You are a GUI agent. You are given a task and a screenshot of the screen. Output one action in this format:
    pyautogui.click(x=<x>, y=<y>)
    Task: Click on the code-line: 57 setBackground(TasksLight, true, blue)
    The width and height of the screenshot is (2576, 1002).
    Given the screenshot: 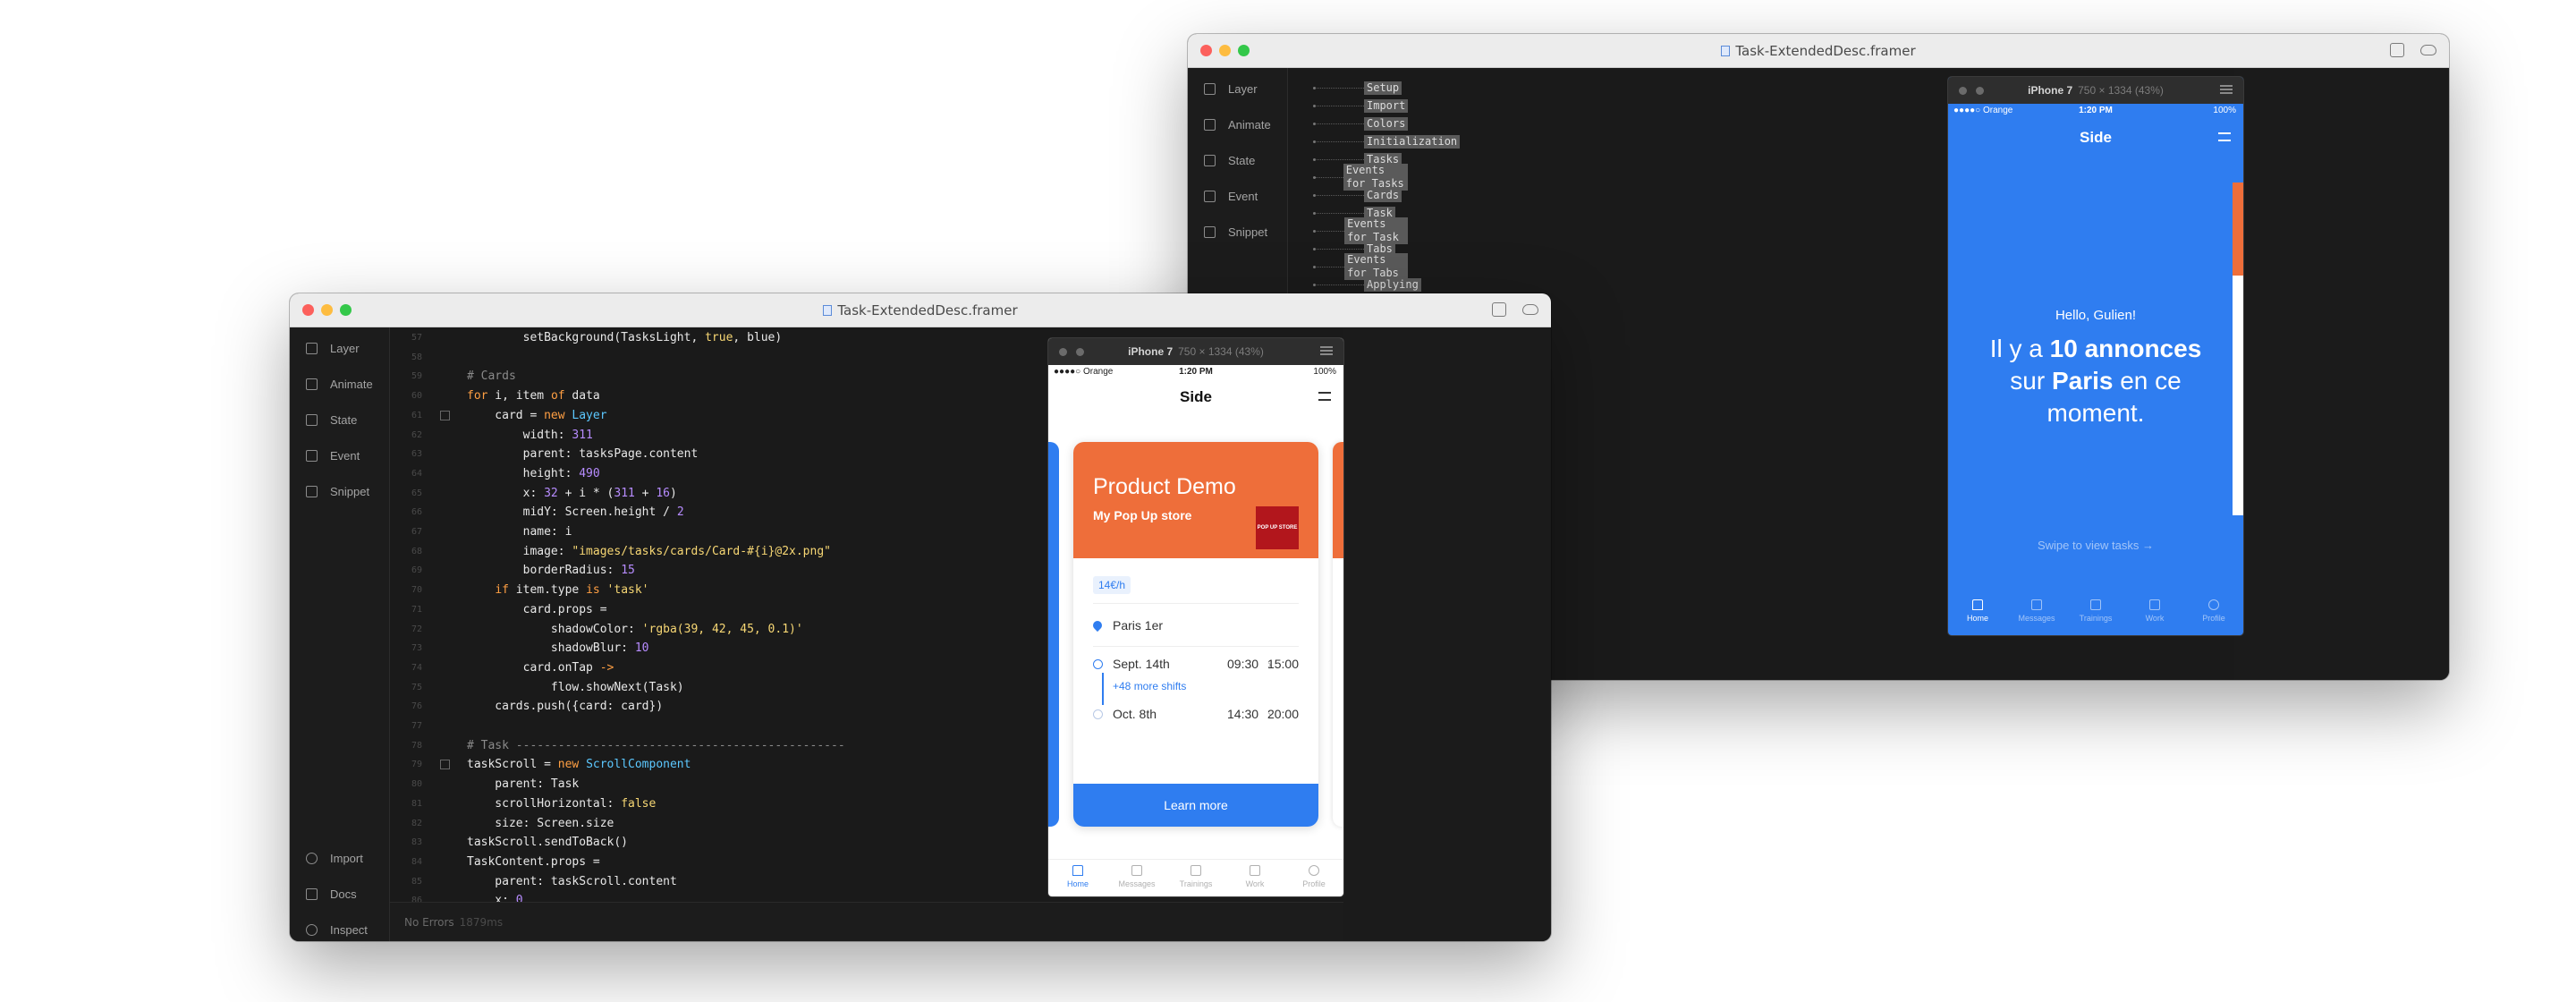 What is the action you would take?
    pyautogui.click(x=658, y=338)
    